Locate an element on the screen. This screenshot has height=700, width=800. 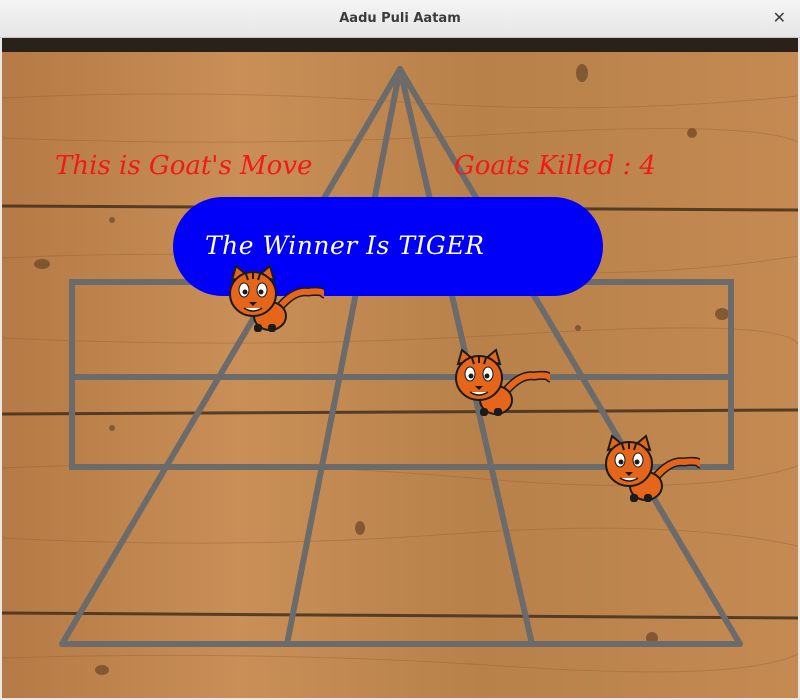
title-bar: Aadu Puli Aatam ✕ is located at coordinates (400, 19).